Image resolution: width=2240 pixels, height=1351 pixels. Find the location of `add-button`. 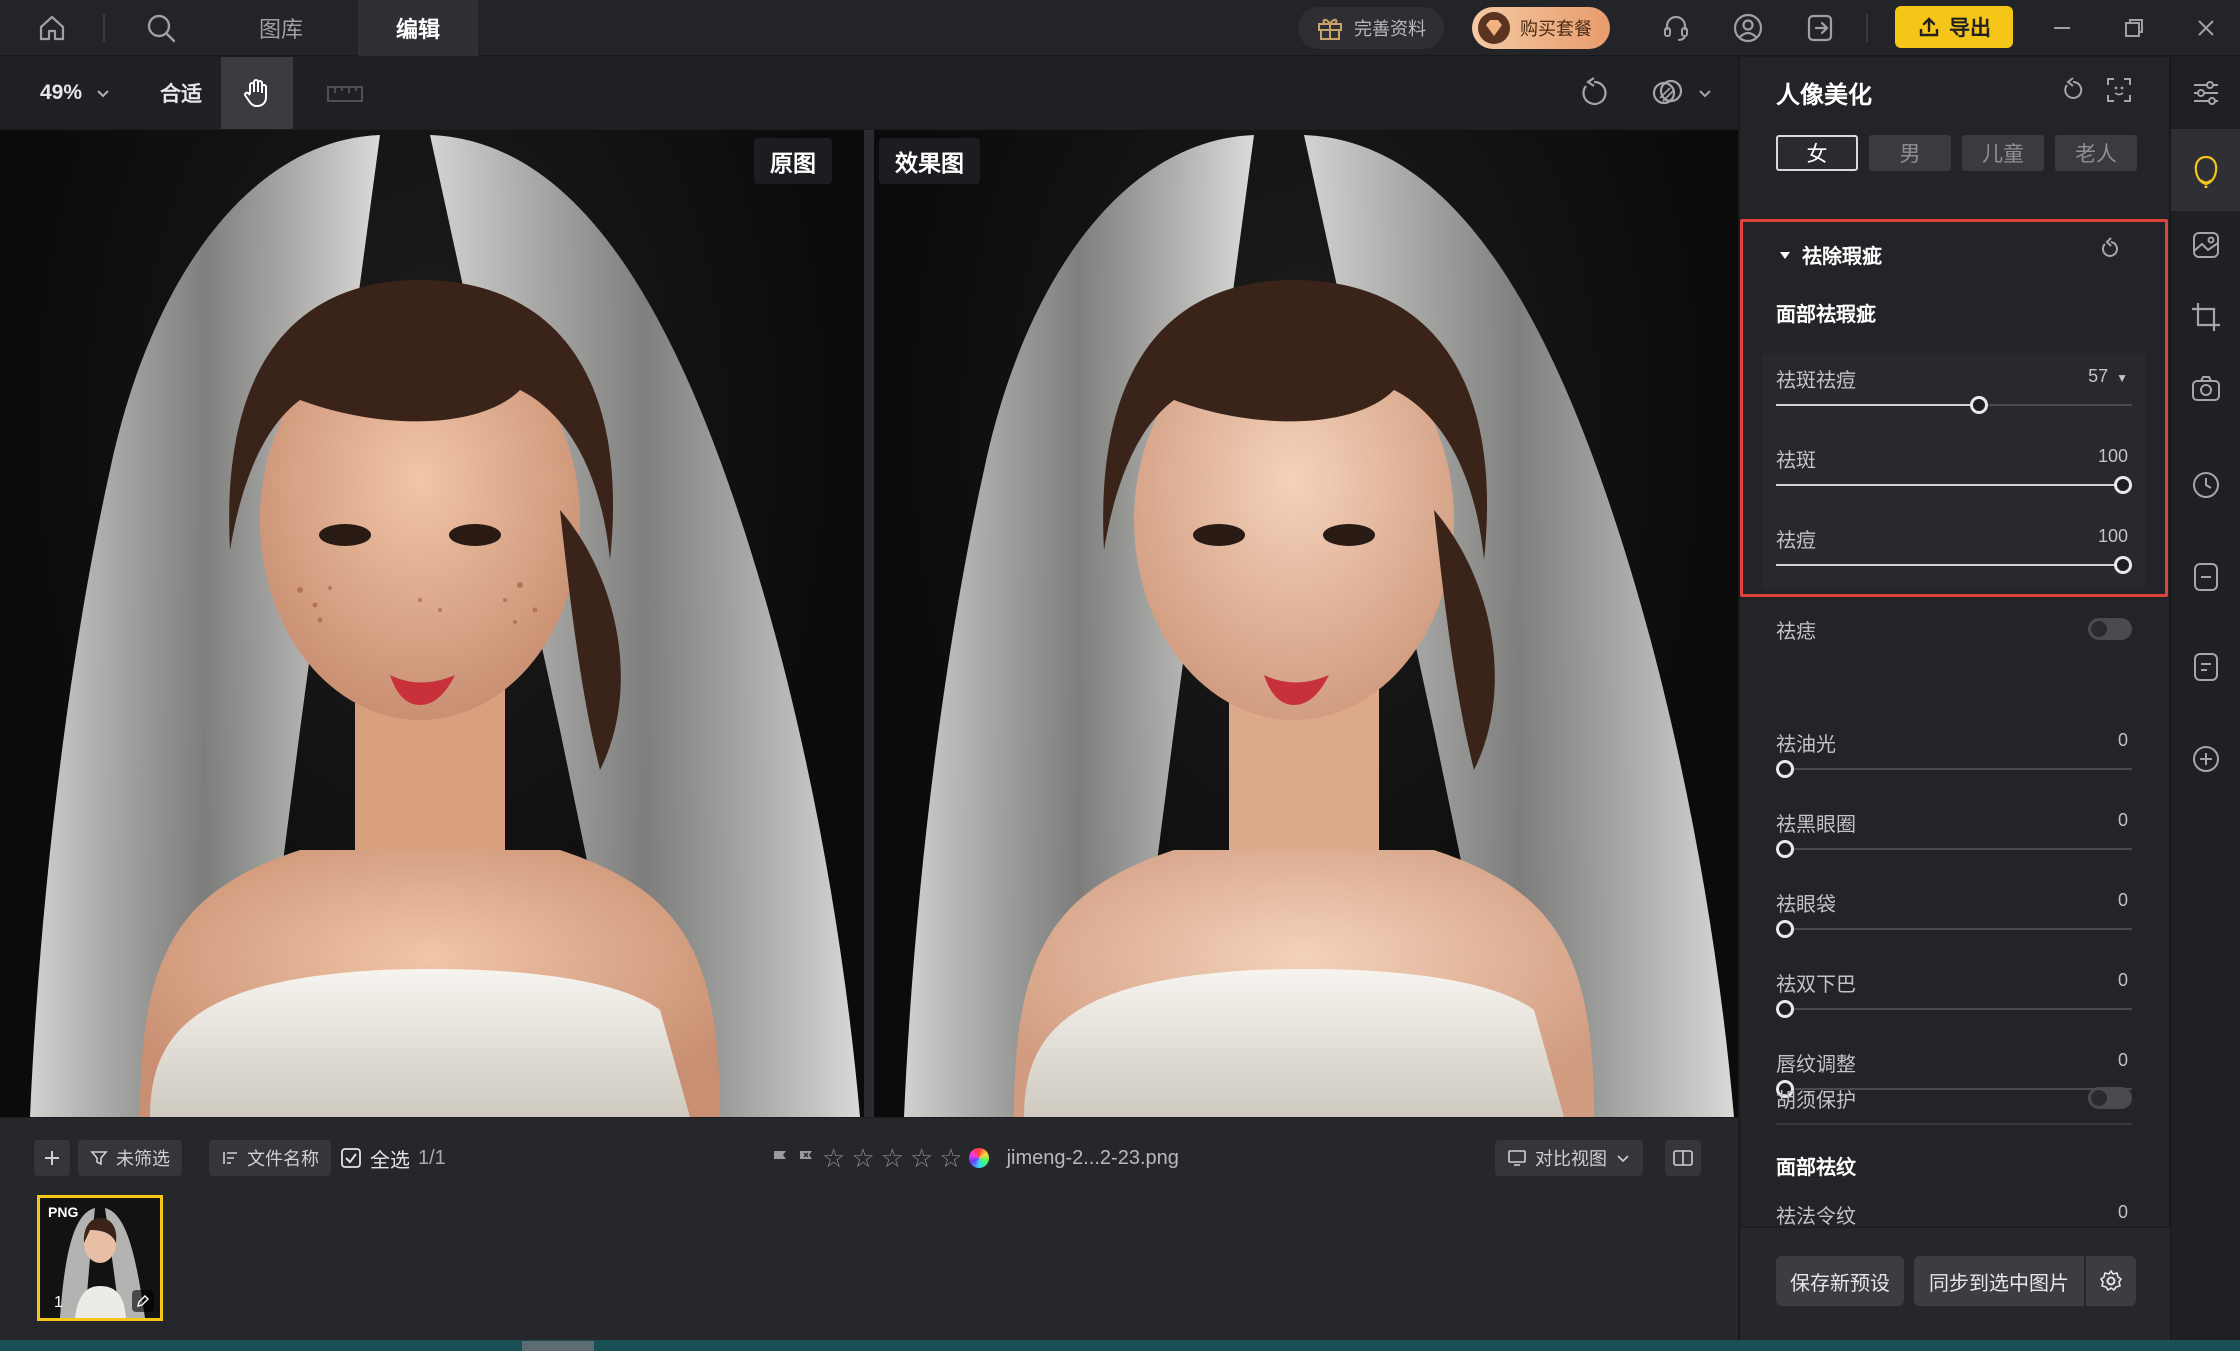

add-button is located at coordinates (52, 1158).